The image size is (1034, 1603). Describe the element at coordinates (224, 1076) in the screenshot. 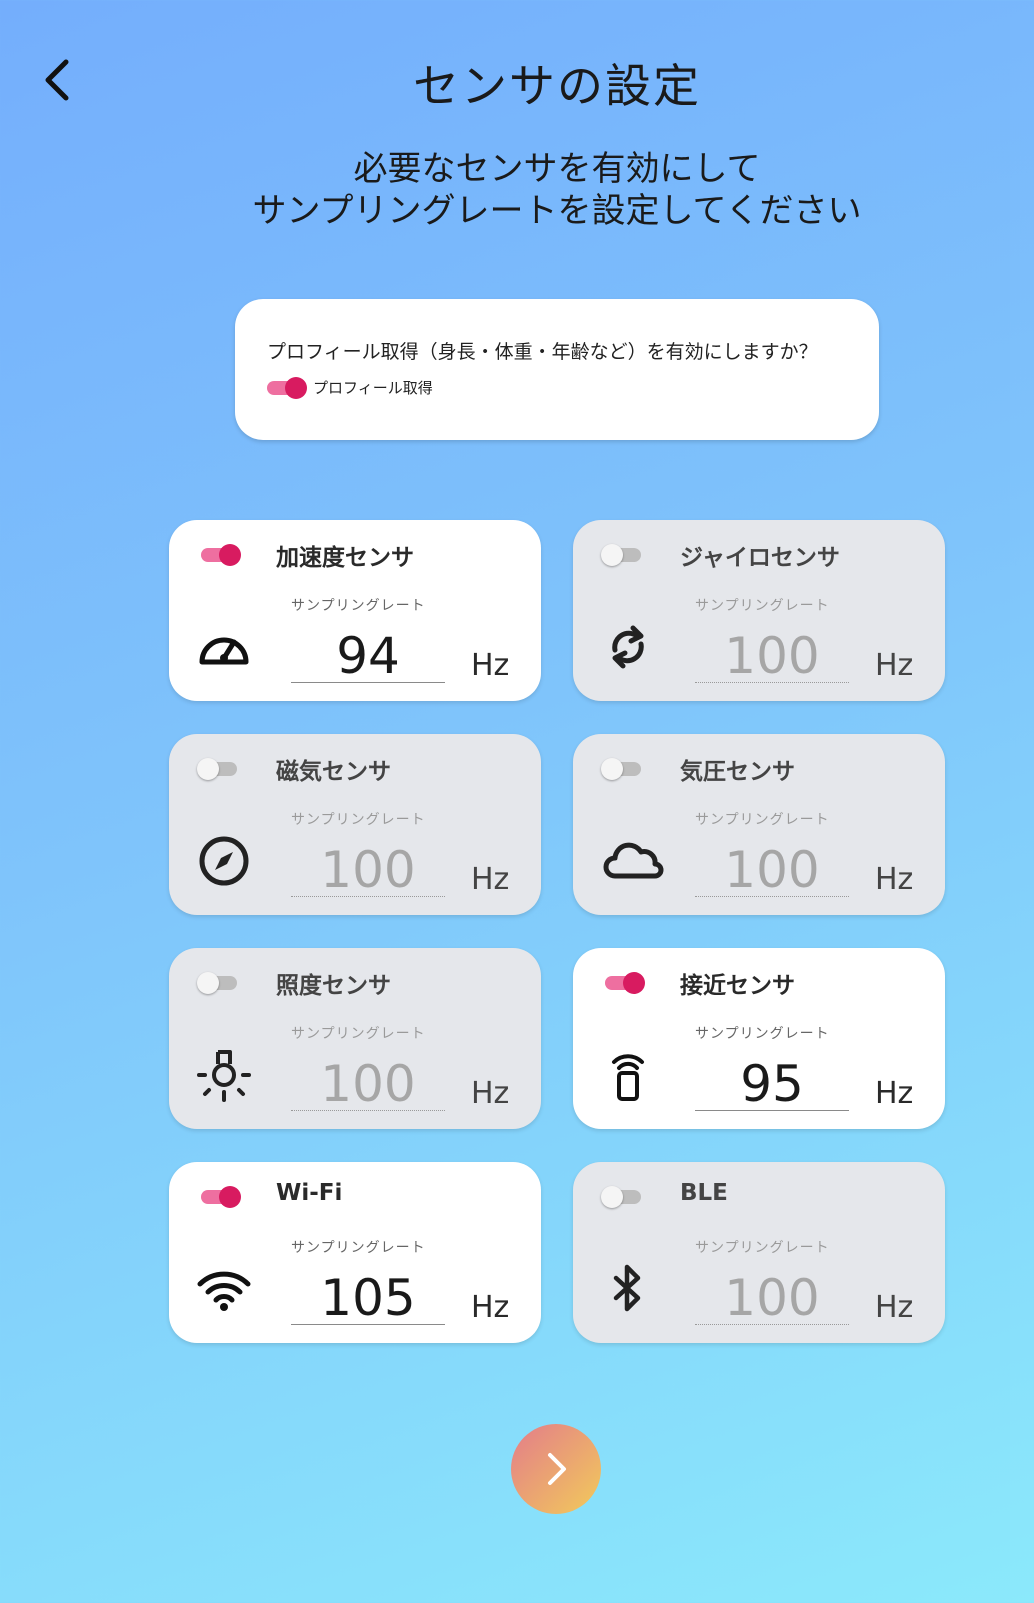

I see `light-bulb-icon` at that location.